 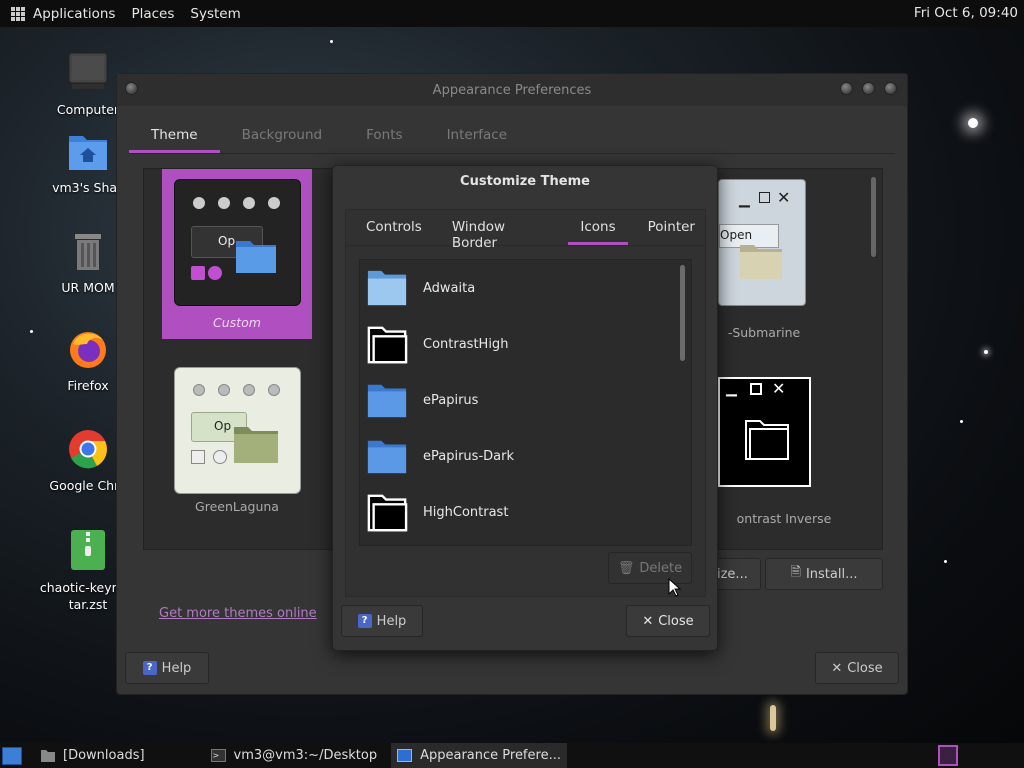 What do you see at coordinates (215, 14) in the screenshot?
I see `menu-system: System` at bounding box center [215, 14].